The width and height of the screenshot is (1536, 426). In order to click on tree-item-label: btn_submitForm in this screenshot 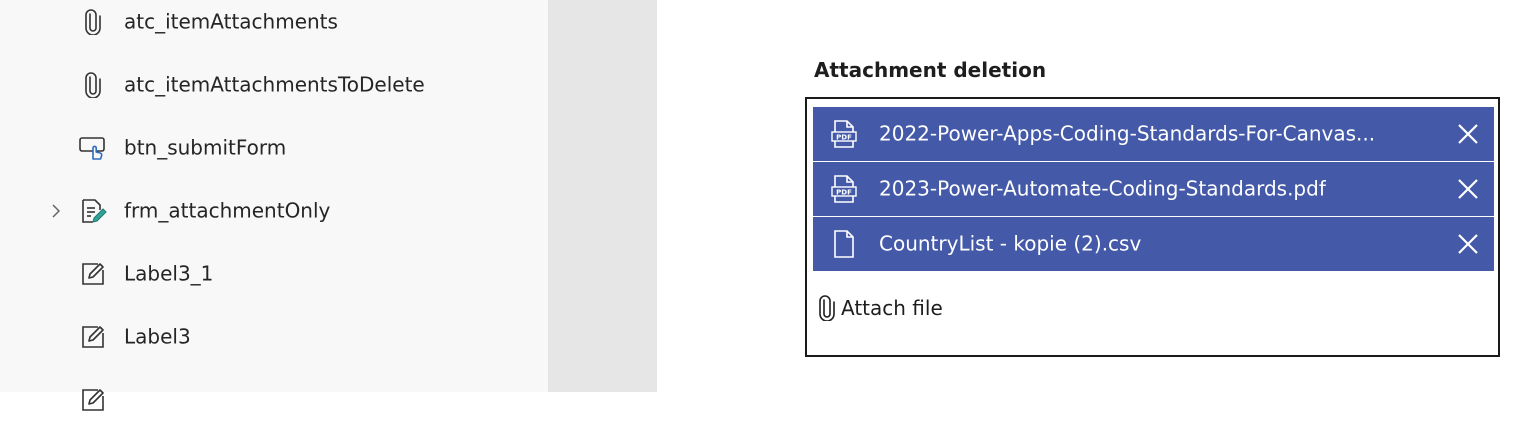, I will do `click(205, 147)`.